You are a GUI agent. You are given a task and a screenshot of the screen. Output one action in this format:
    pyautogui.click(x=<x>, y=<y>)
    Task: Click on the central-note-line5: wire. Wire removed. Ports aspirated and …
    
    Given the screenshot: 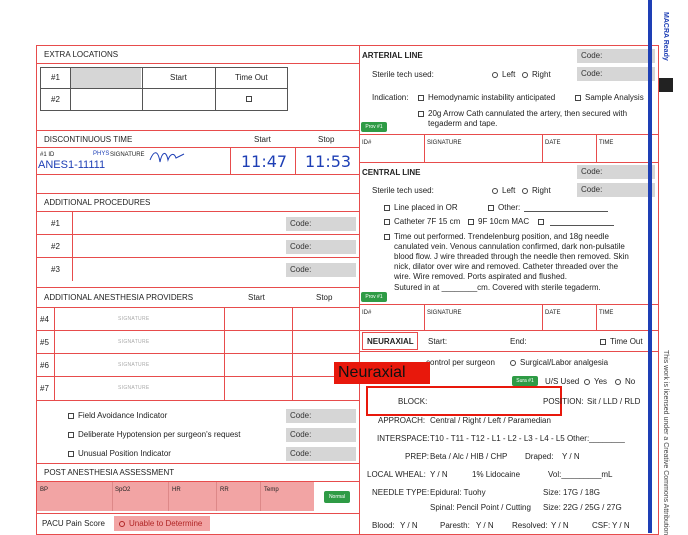 What is the action you would take?
    pyautogui.click(x=480, y=276)
    